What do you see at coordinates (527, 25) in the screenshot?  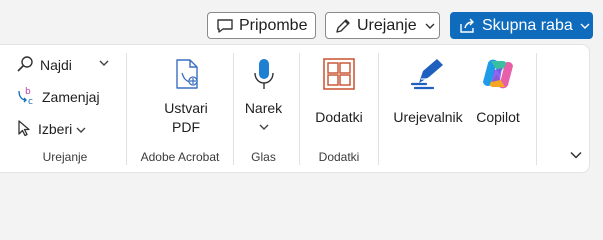 I see `share-label: Skupna raba` at bounding box center [527, 25].